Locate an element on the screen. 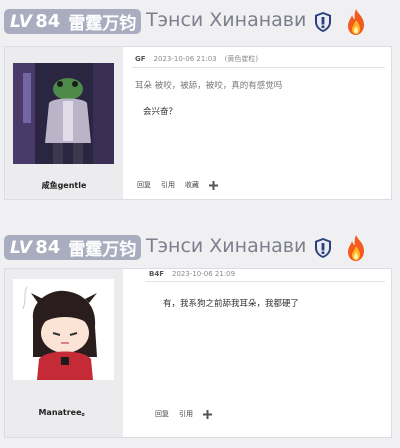  post-meta: B4F 2023-10-06 21:09 is located at coordinates (192, 274).